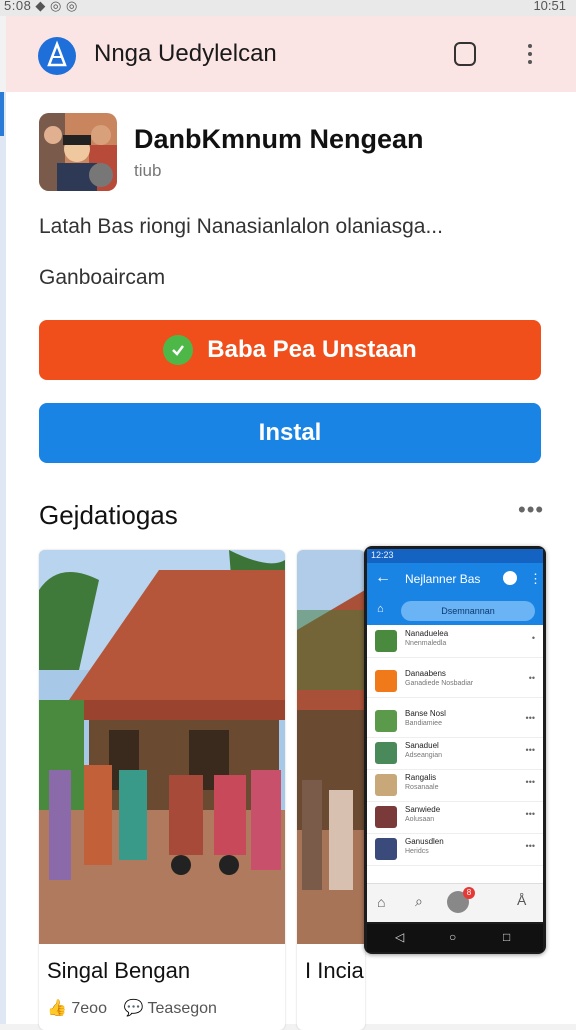  I want to click on publisher-avatar, so click(78, 152).